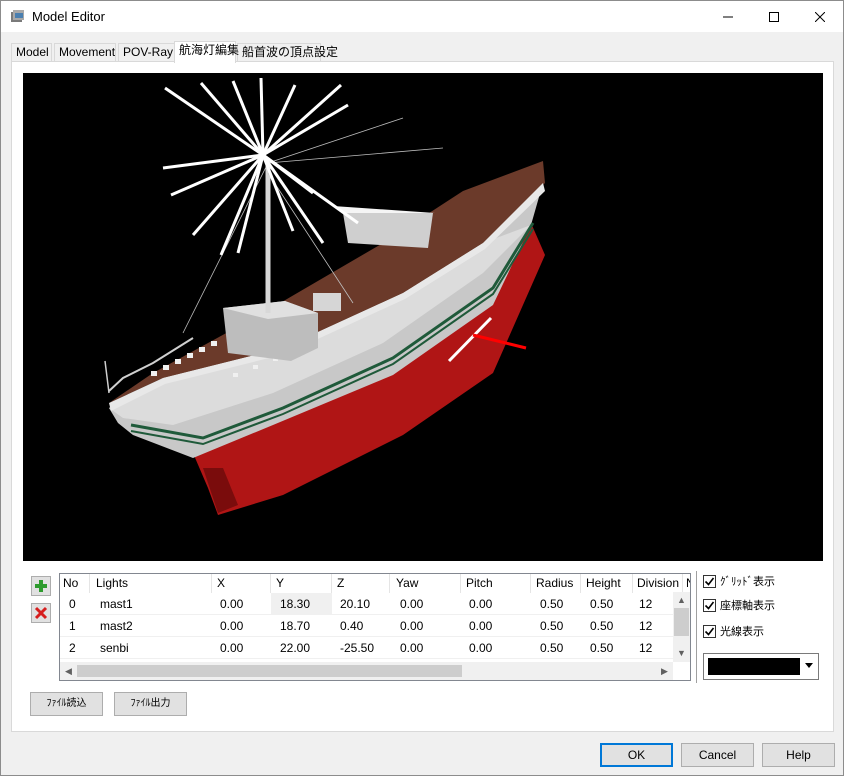 This screenshot has height=776, width=844. Describe the element at coordinates (151, 648) in the screenshot. I see `cell-lights: senbi` at that location.